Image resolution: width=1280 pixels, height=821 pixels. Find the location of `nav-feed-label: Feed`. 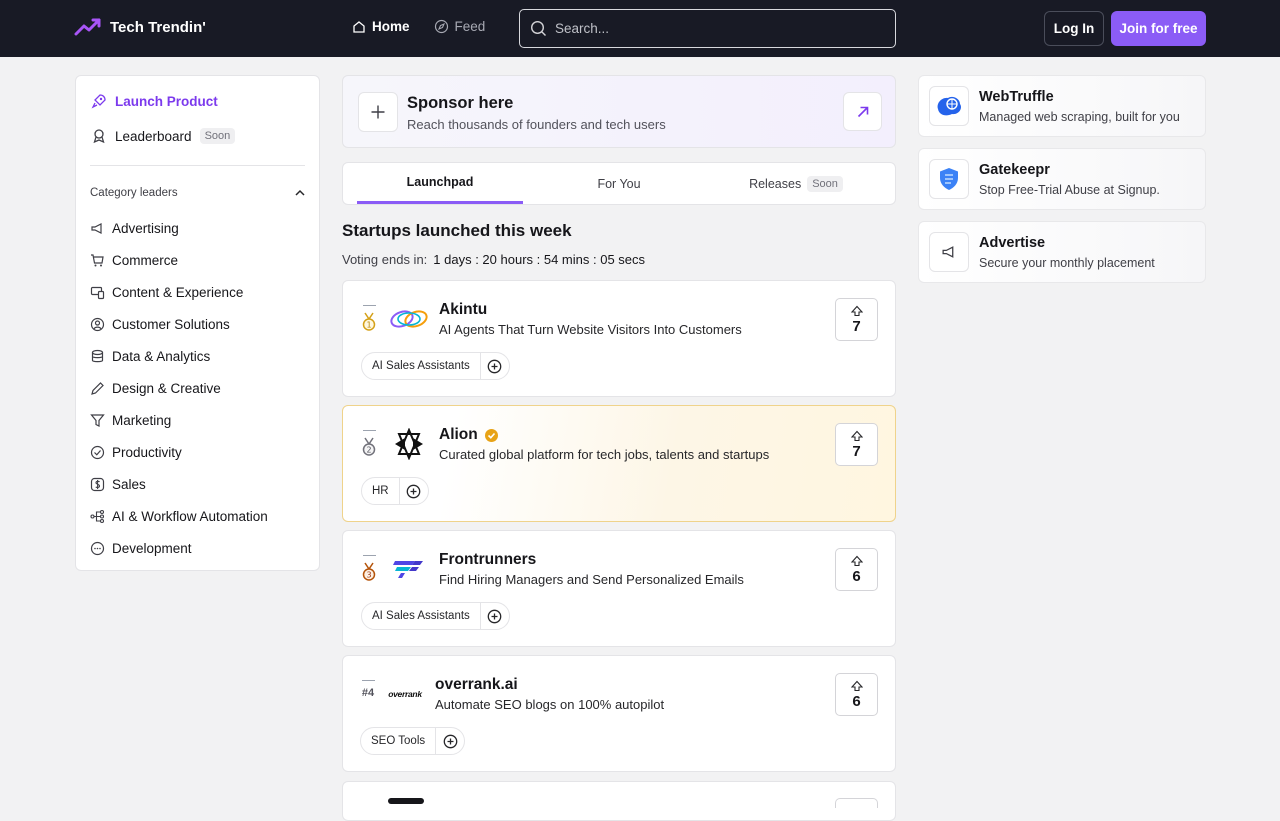

nav-feed-label: Feed is located at coordinates (470, 26).